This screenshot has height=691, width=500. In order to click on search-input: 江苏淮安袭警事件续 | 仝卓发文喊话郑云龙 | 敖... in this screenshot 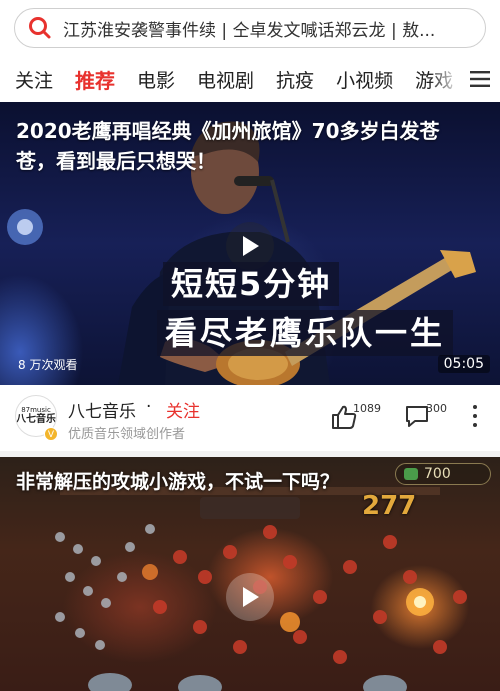, I will do `click(250, 28)`.